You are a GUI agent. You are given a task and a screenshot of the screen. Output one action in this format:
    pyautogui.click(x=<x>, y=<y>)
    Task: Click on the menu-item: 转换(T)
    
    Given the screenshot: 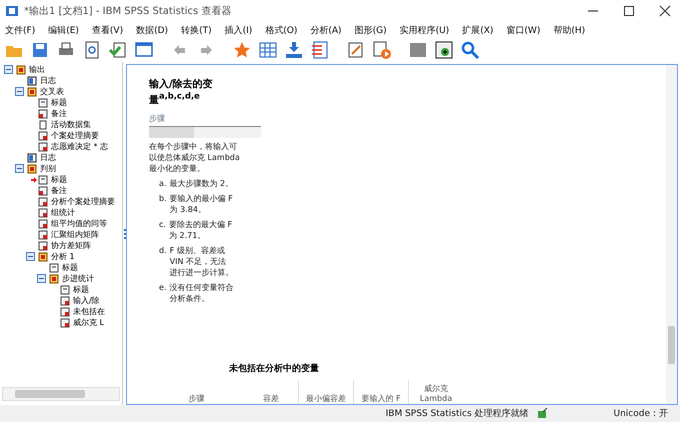 What is the action you would take?
    pyautogui.click(x=196, y=30)
    